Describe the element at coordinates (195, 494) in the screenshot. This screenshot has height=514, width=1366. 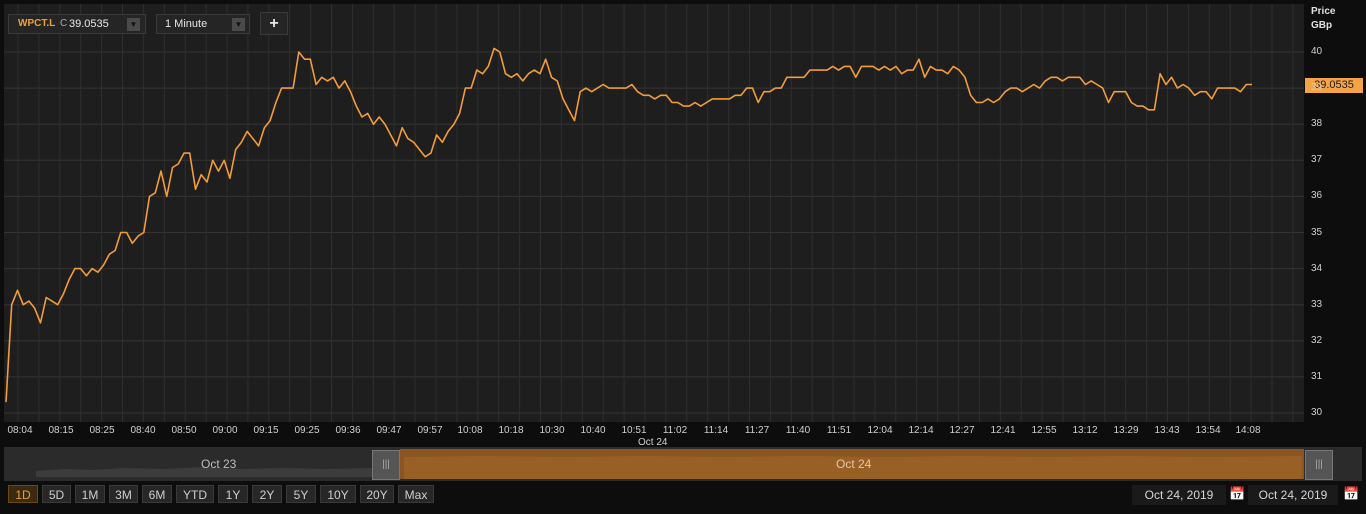
I see `range-button-ytd: YTD` at that location.